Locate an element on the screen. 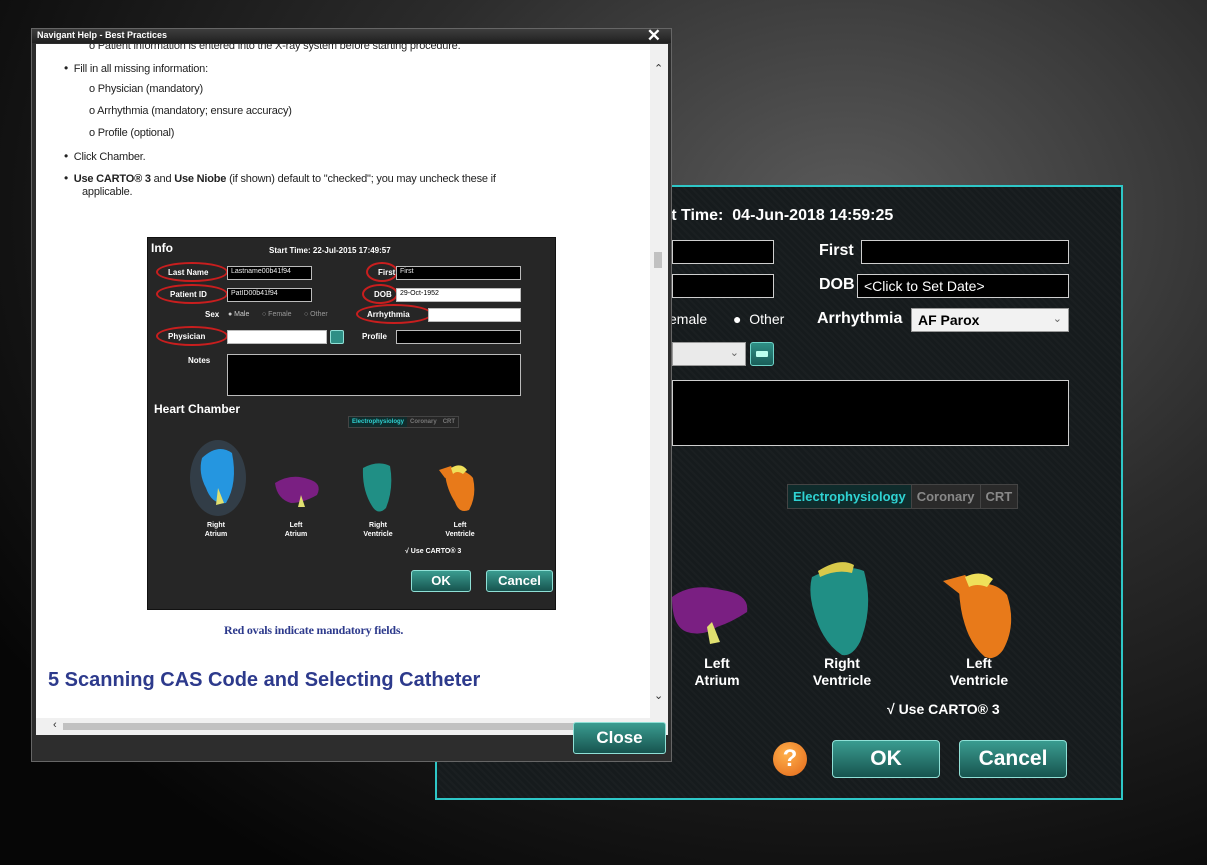 The image size is (1207, 865). first-name-field: First is located at coordinates (458, 273).